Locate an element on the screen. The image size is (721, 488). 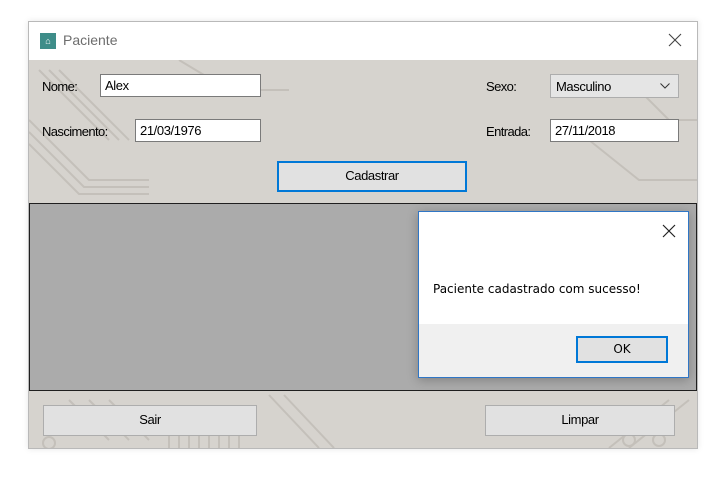
nascimento-input: 21/03/1976 is located at coordinates (198, 130).